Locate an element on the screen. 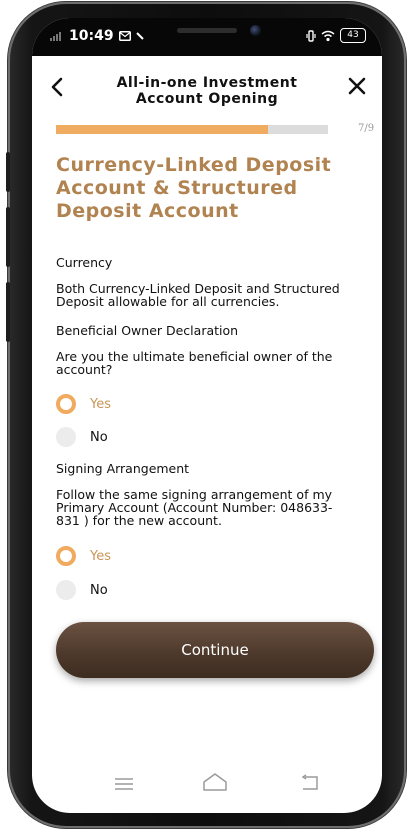  signing-yes-label: Yes is located at coordinates (100, 556).